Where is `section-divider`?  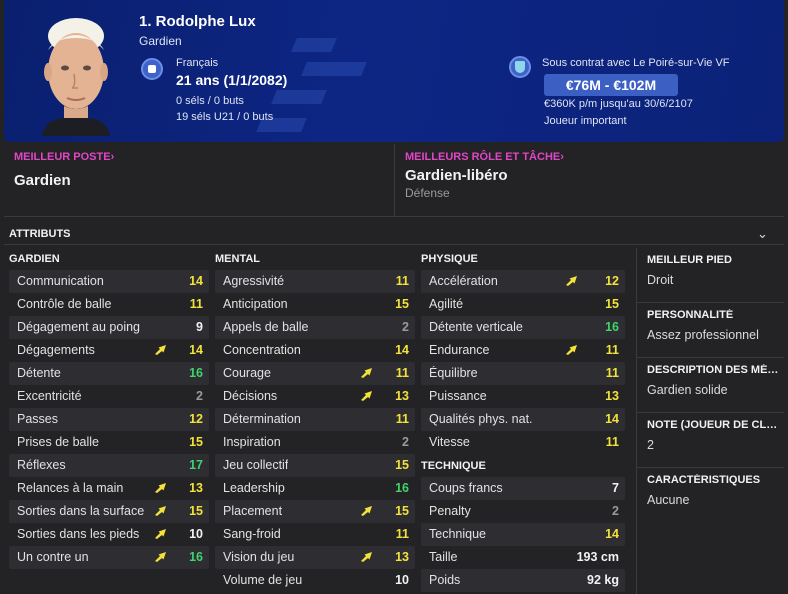
section-divider is located at coordinates (394, 244).